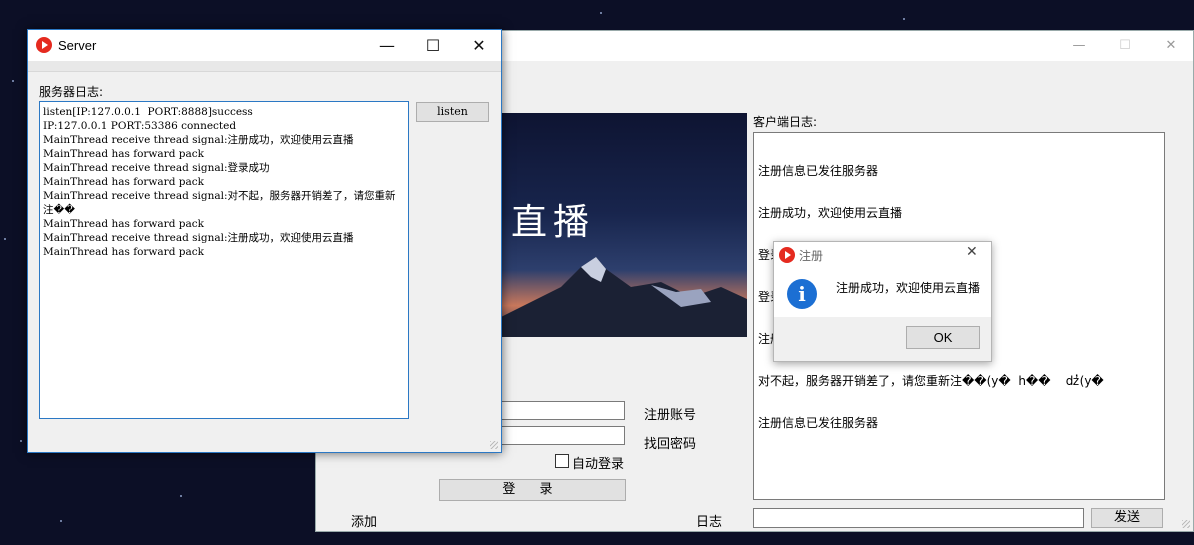  What do you see at coordinates (670, 413) in the screenshot?
I see `register-link: 注册账号` at bounding box center [670, 413].